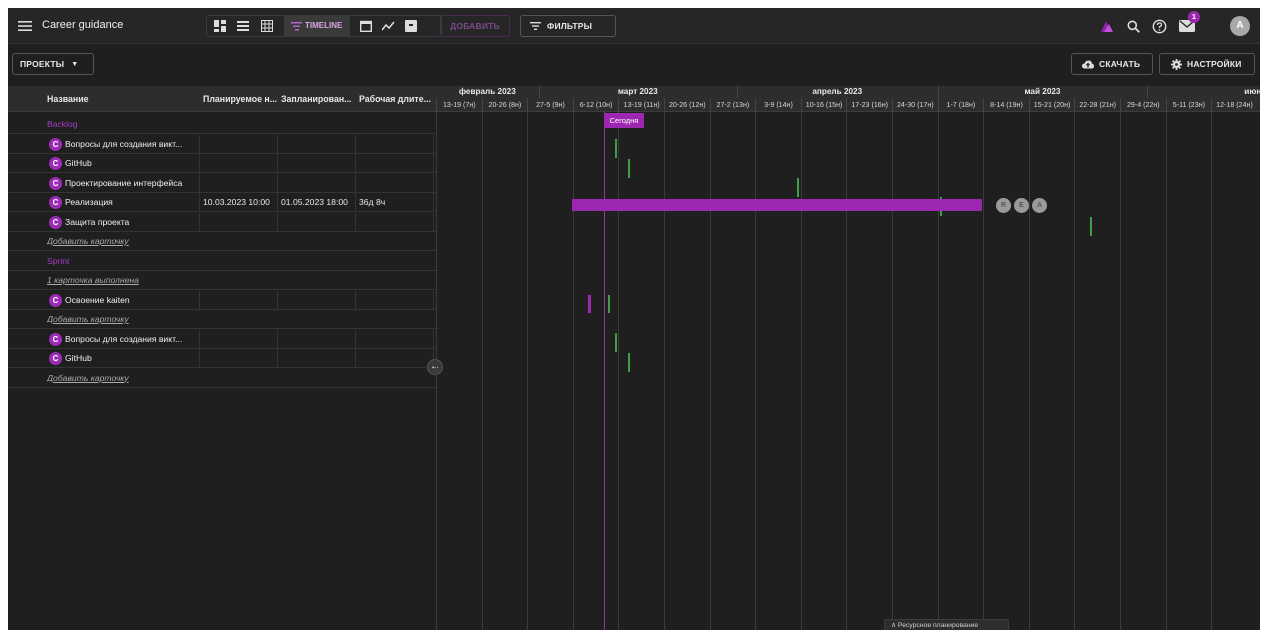  What do you see at coordinates (25, 26) in the screenshot?
I see `menu-icon` at bounding box center [25, 26].